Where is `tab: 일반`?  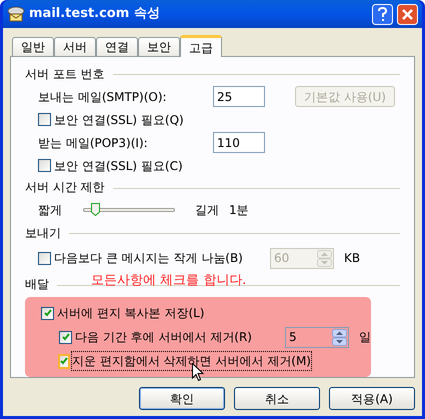
tab: 일반 is located at coordinates (33, 46).